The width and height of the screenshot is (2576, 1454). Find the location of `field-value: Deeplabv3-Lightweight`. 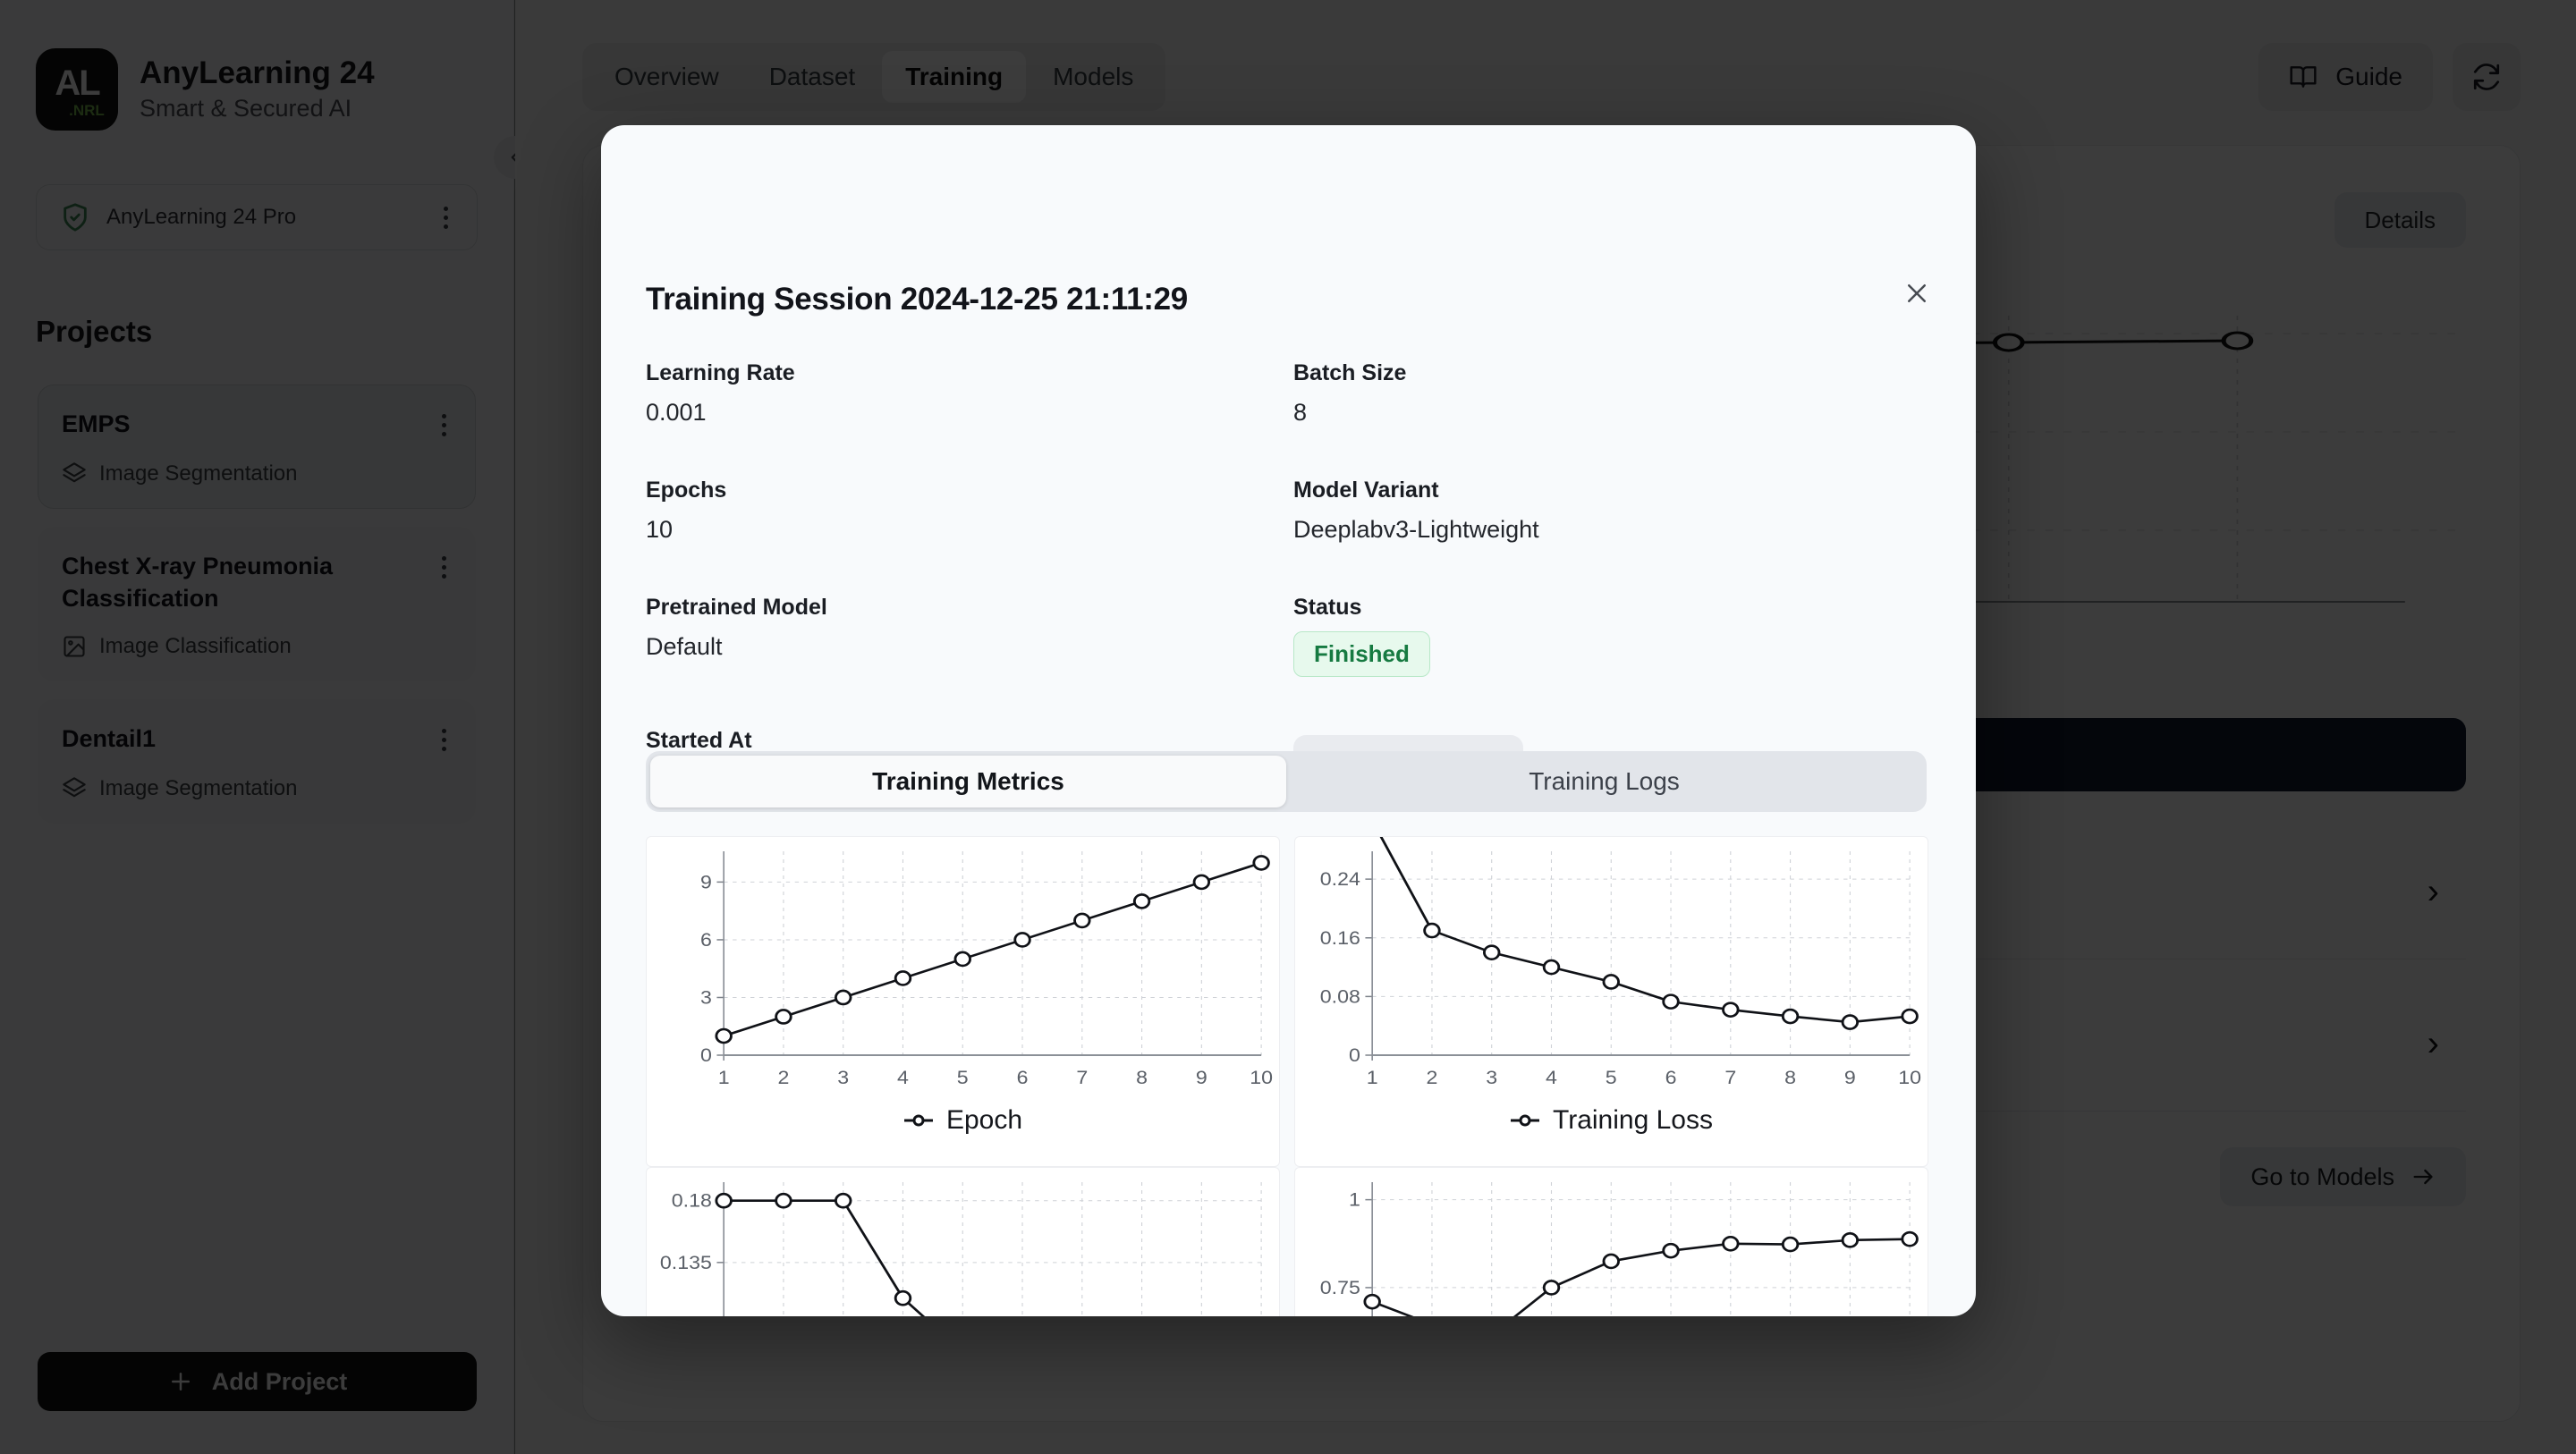

field-value: Deeplabv3-Lightweight is located at coordinates (1416, 530).